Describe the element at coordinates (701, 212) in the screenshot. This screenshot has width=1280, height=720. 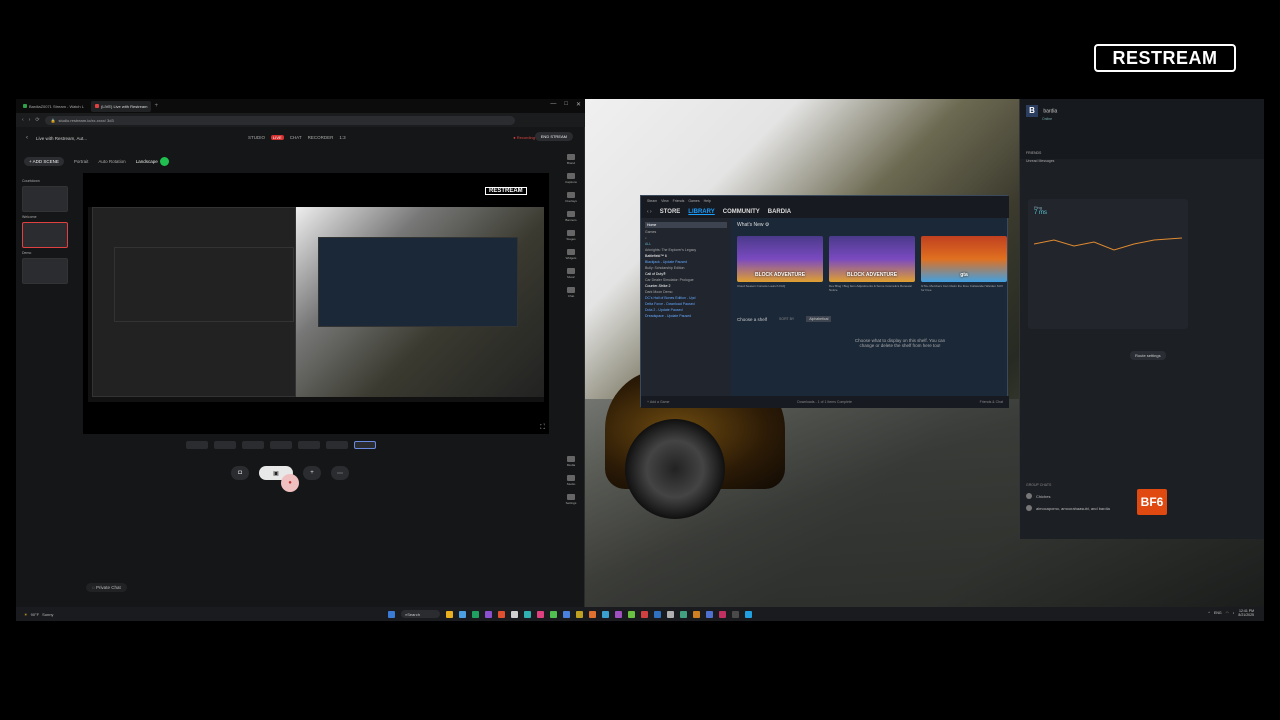
I see `steam-nav-library: LIBRARY` at that location.